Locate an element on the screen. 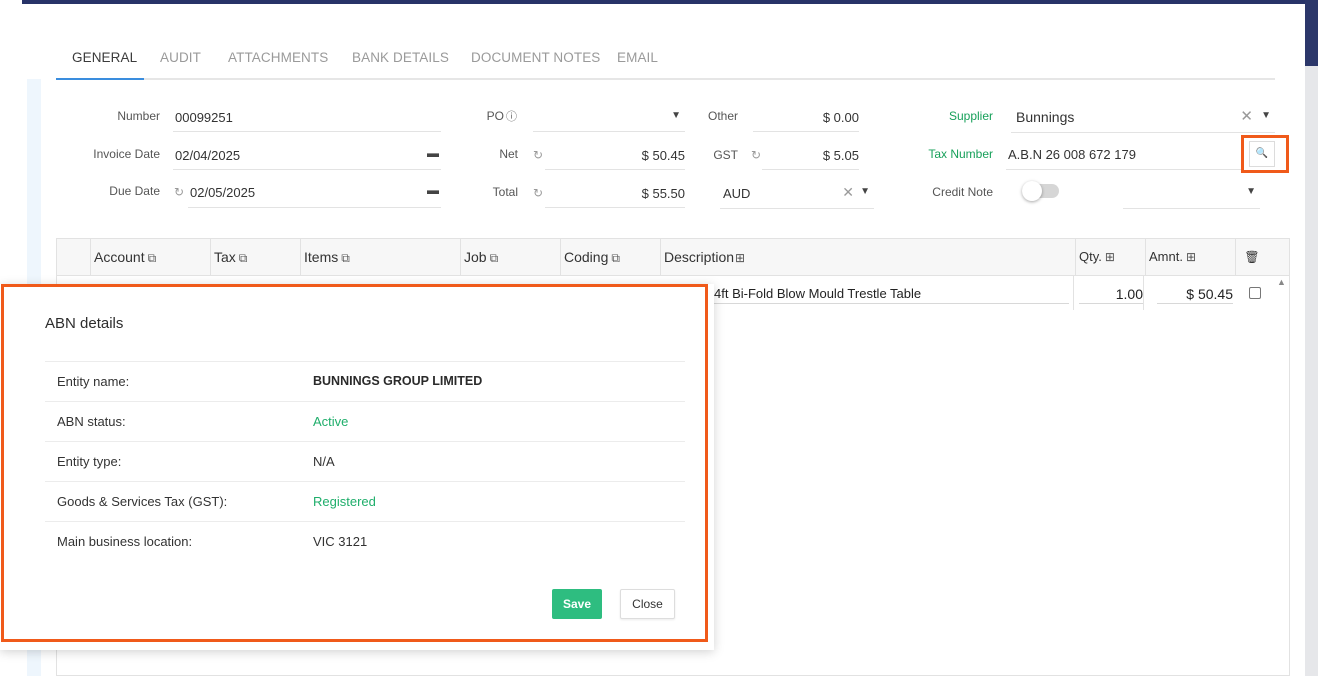  tab-general: GENERAL is located at coordinates (104, 57).